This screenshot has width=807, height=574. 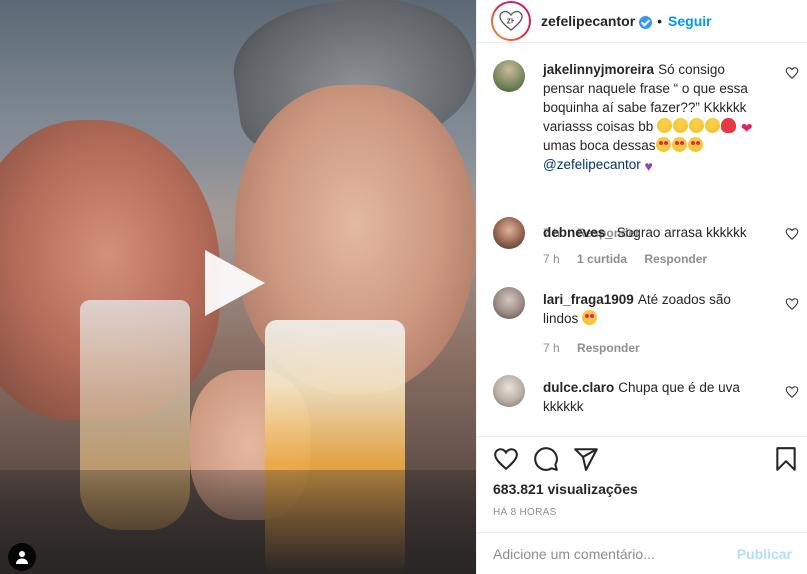 What do you see at coordinates (235, 283) in the screenshot?
I see `play-icon` at bounding box center [235, 283].